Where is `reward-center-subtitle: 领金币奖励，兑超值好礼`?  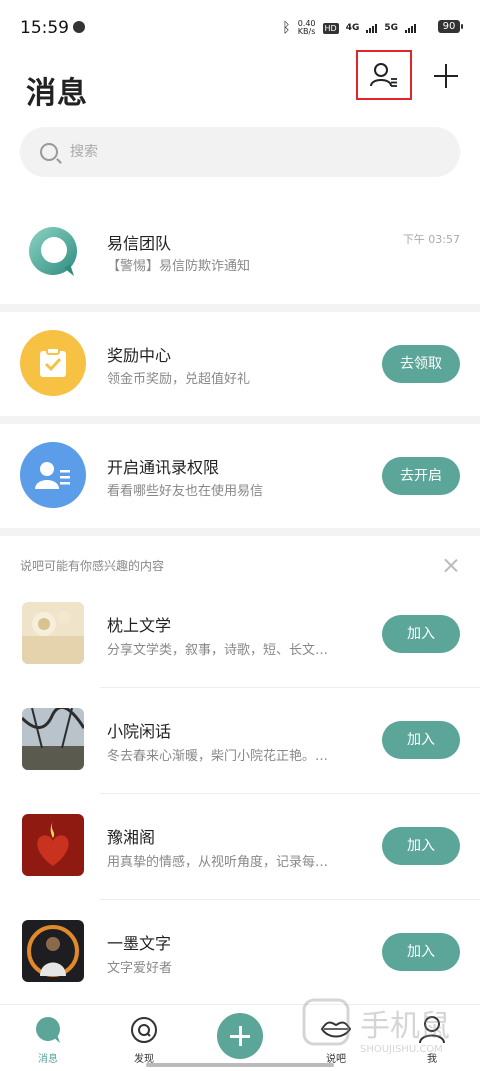
reward-center-subtitle: 领金币奖励，兑超值好礼 is located at coordinates (179, 379).